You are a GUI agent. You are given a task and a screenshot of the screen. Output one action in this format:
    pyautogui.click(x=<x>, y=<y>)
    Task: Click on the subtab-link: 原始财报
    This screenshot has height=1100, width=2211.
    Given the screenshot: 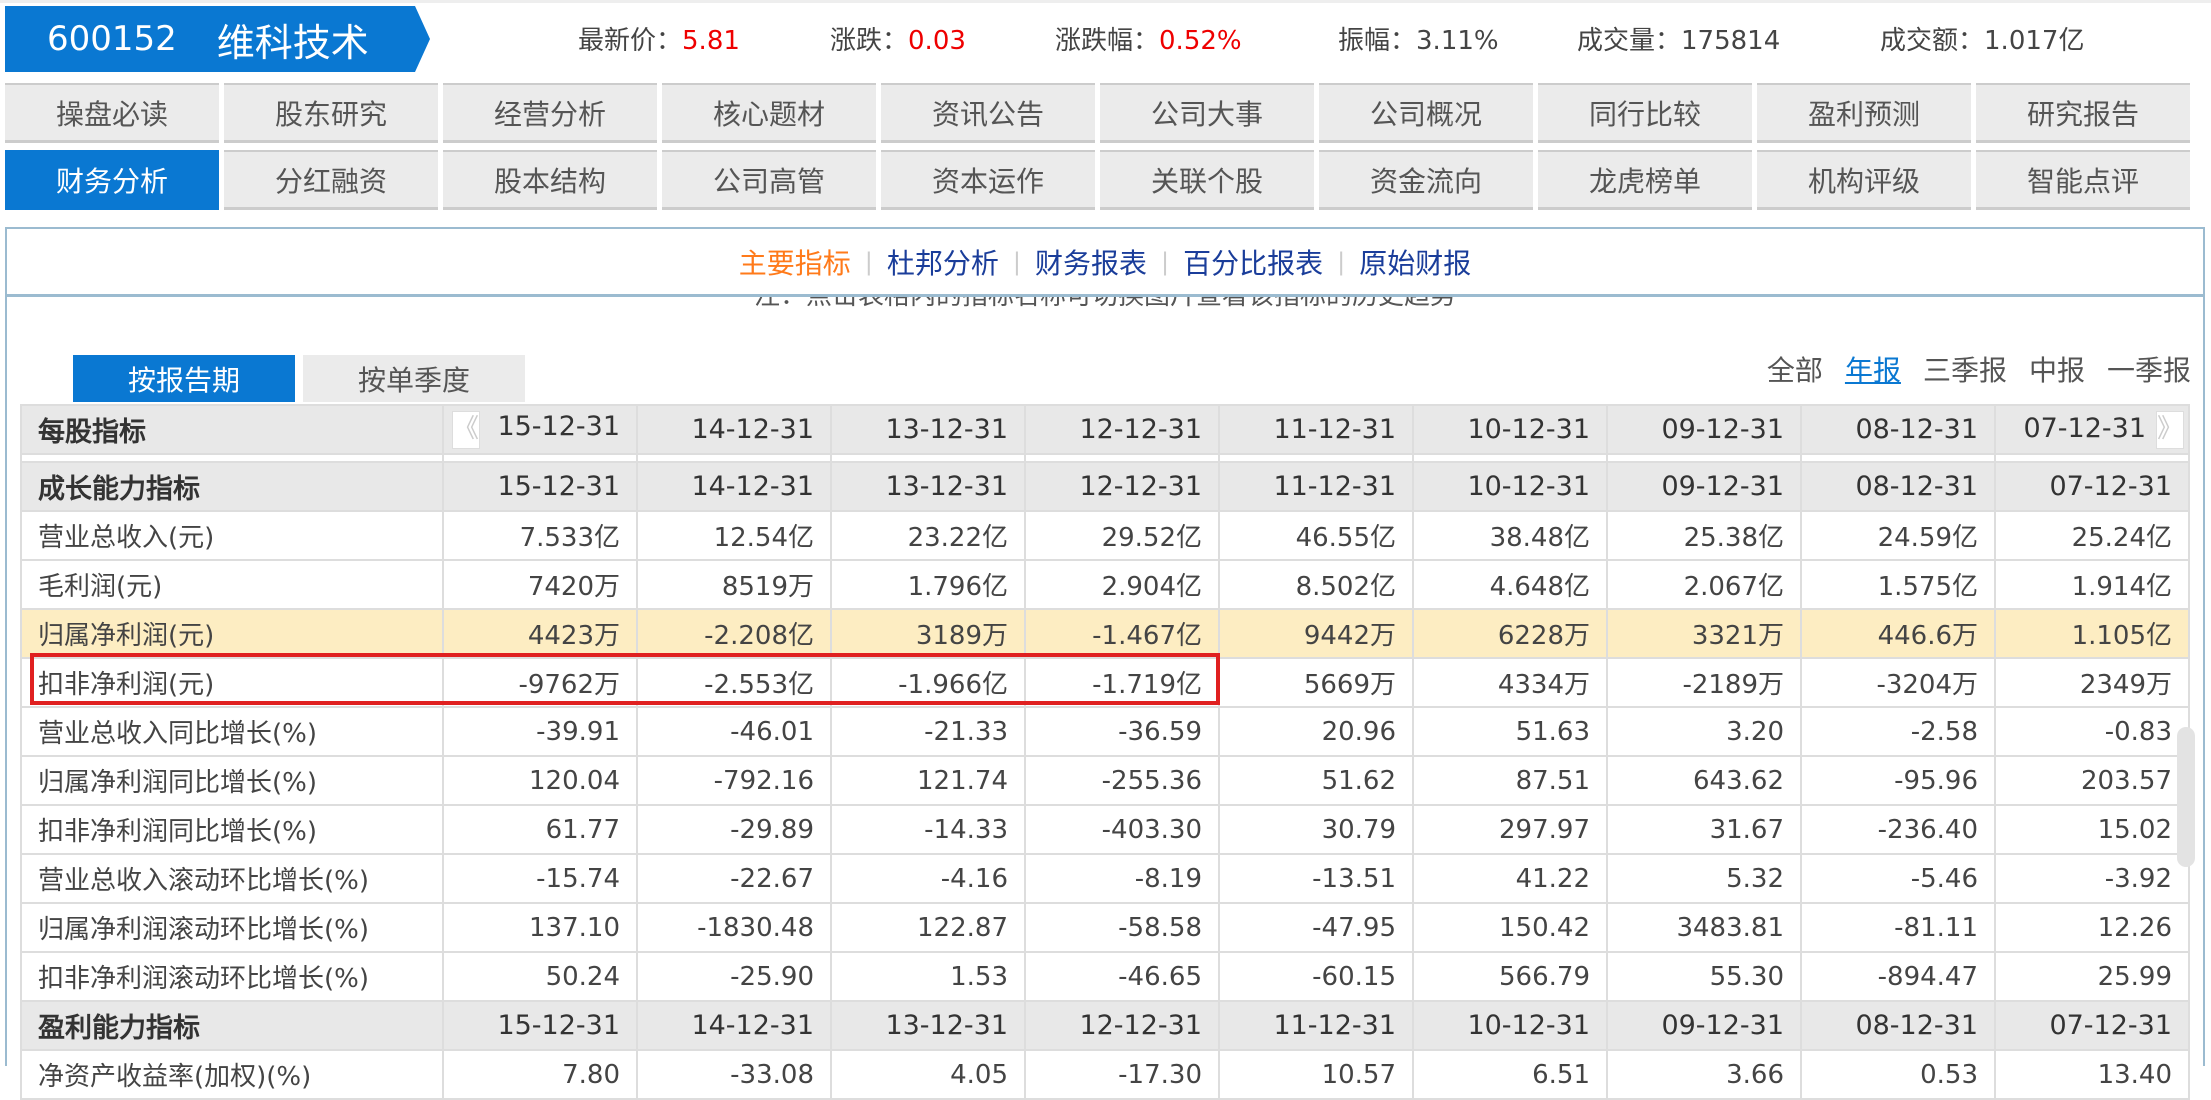 What is the action you would take?
    pyautogui.click(x=1415, y=262)
    